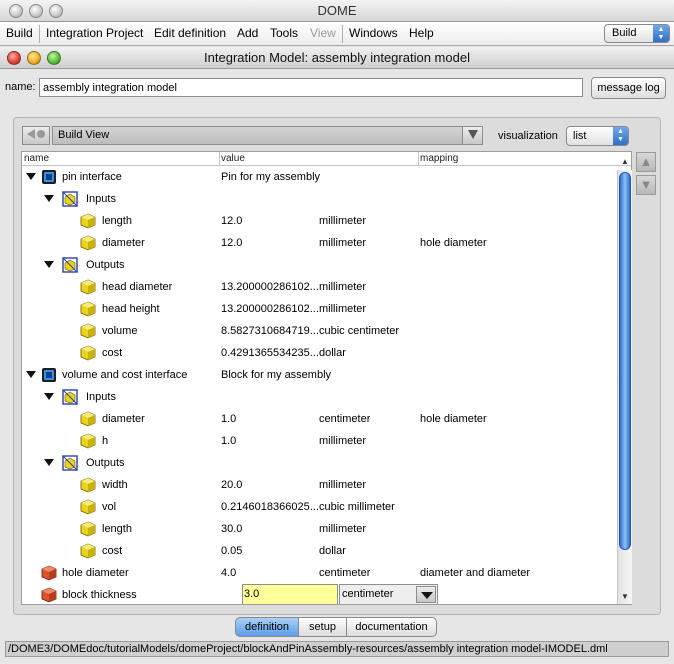 The width and height of the screenshot is (674, 664). I want to click on table-row: cost 0.4291365534235... dollar, so click(320, 353).